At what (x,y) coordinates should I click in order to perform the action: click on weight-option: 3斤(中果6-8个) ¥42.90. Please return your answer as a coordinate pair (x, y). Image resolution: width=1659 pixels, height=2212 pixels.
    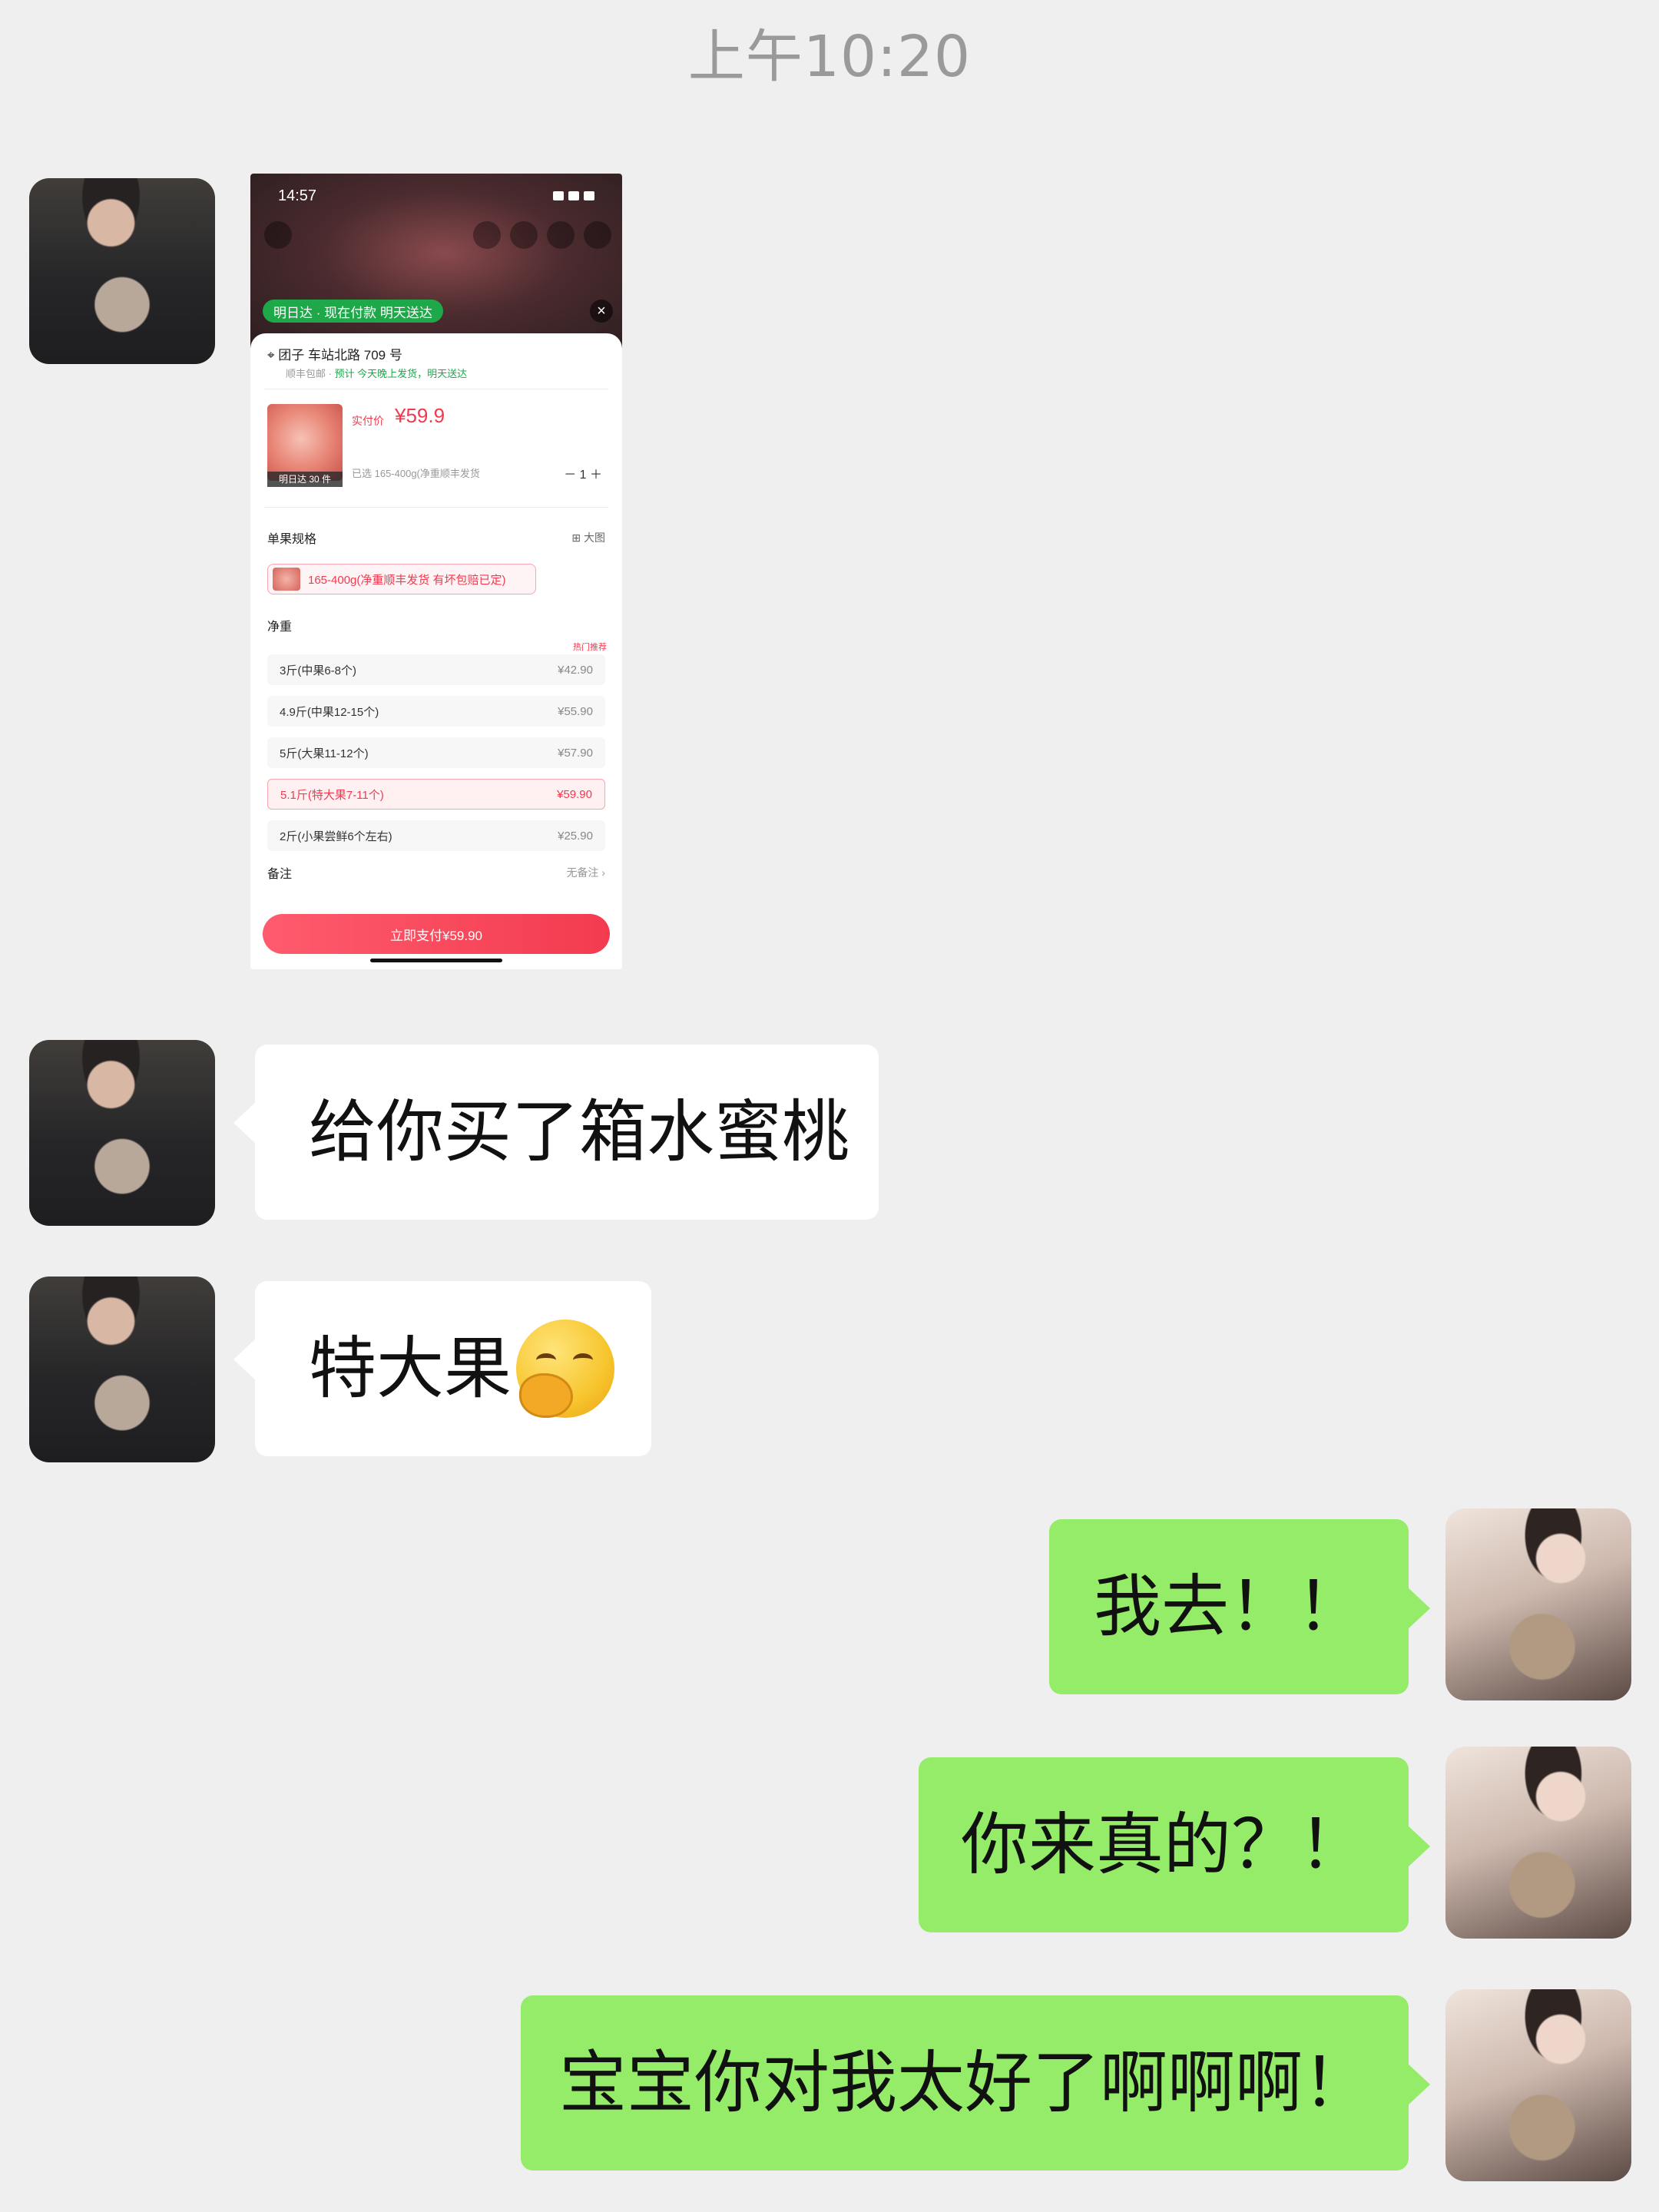
    Looking at the image, I should click on (436, 669).